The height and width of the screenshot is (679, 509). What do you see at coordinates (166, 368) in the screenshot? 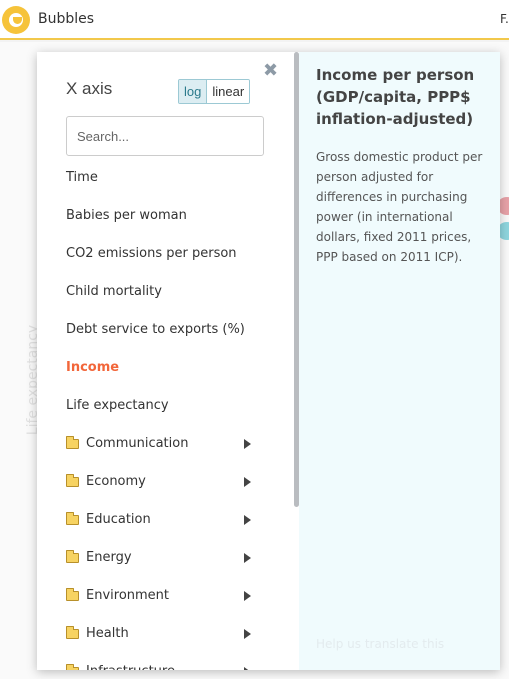
I see `menu-item-income: Income` at bounding box center [166, 368].